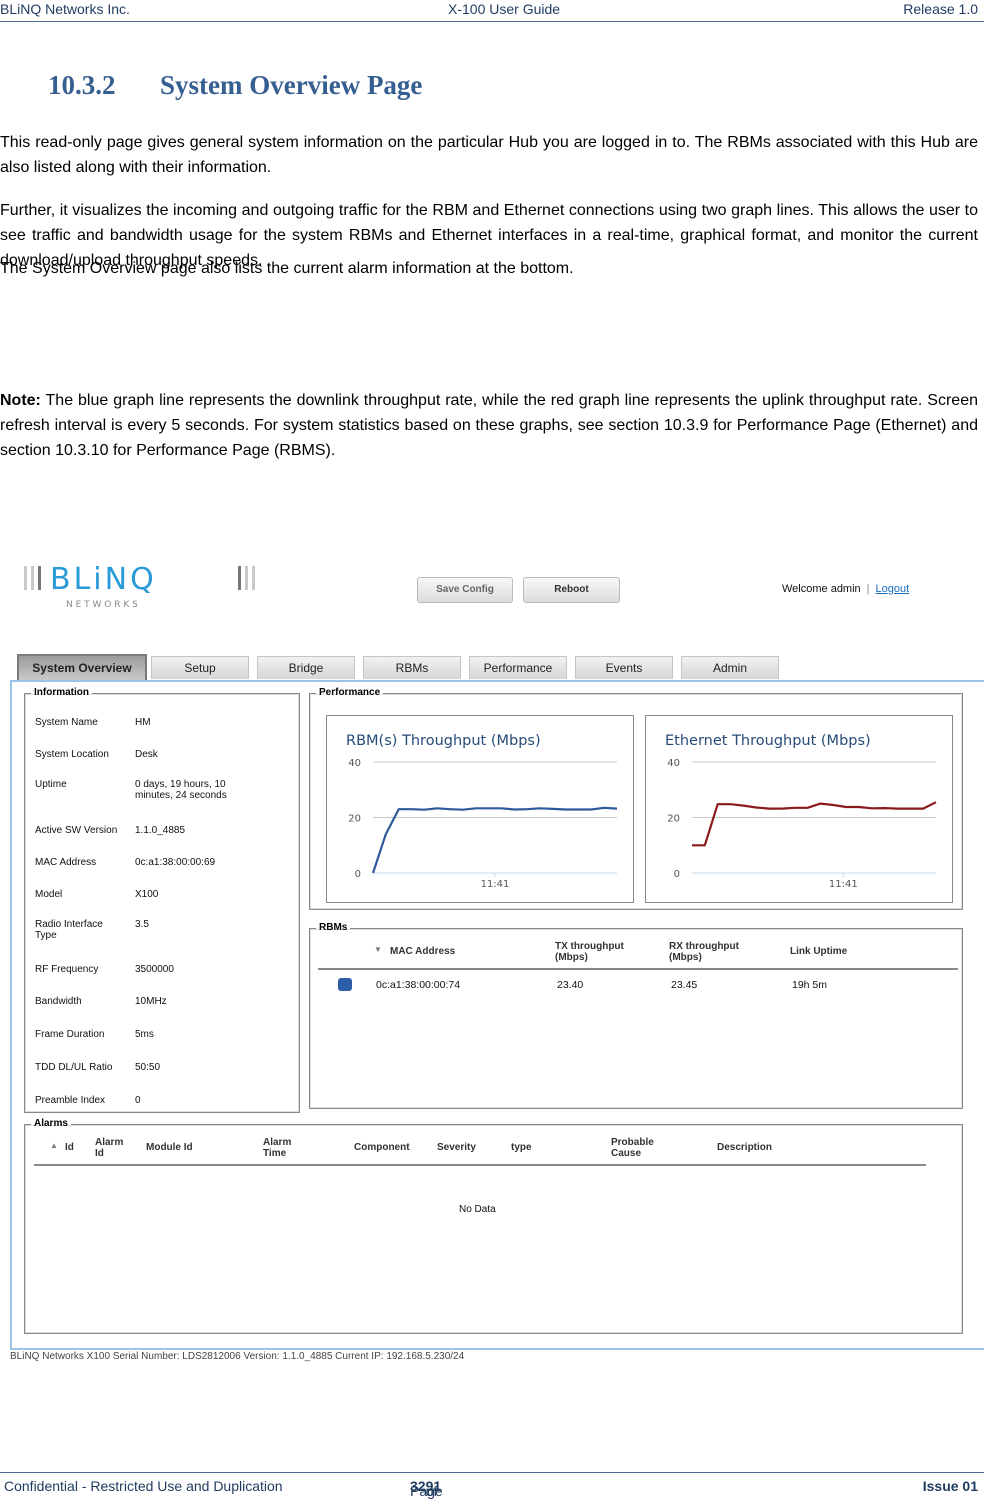 The image size is (984, 1499). Describe the element at coordinates (422, 951) in the screenshot. I see `col-mac-address: MAC Address` at that location.